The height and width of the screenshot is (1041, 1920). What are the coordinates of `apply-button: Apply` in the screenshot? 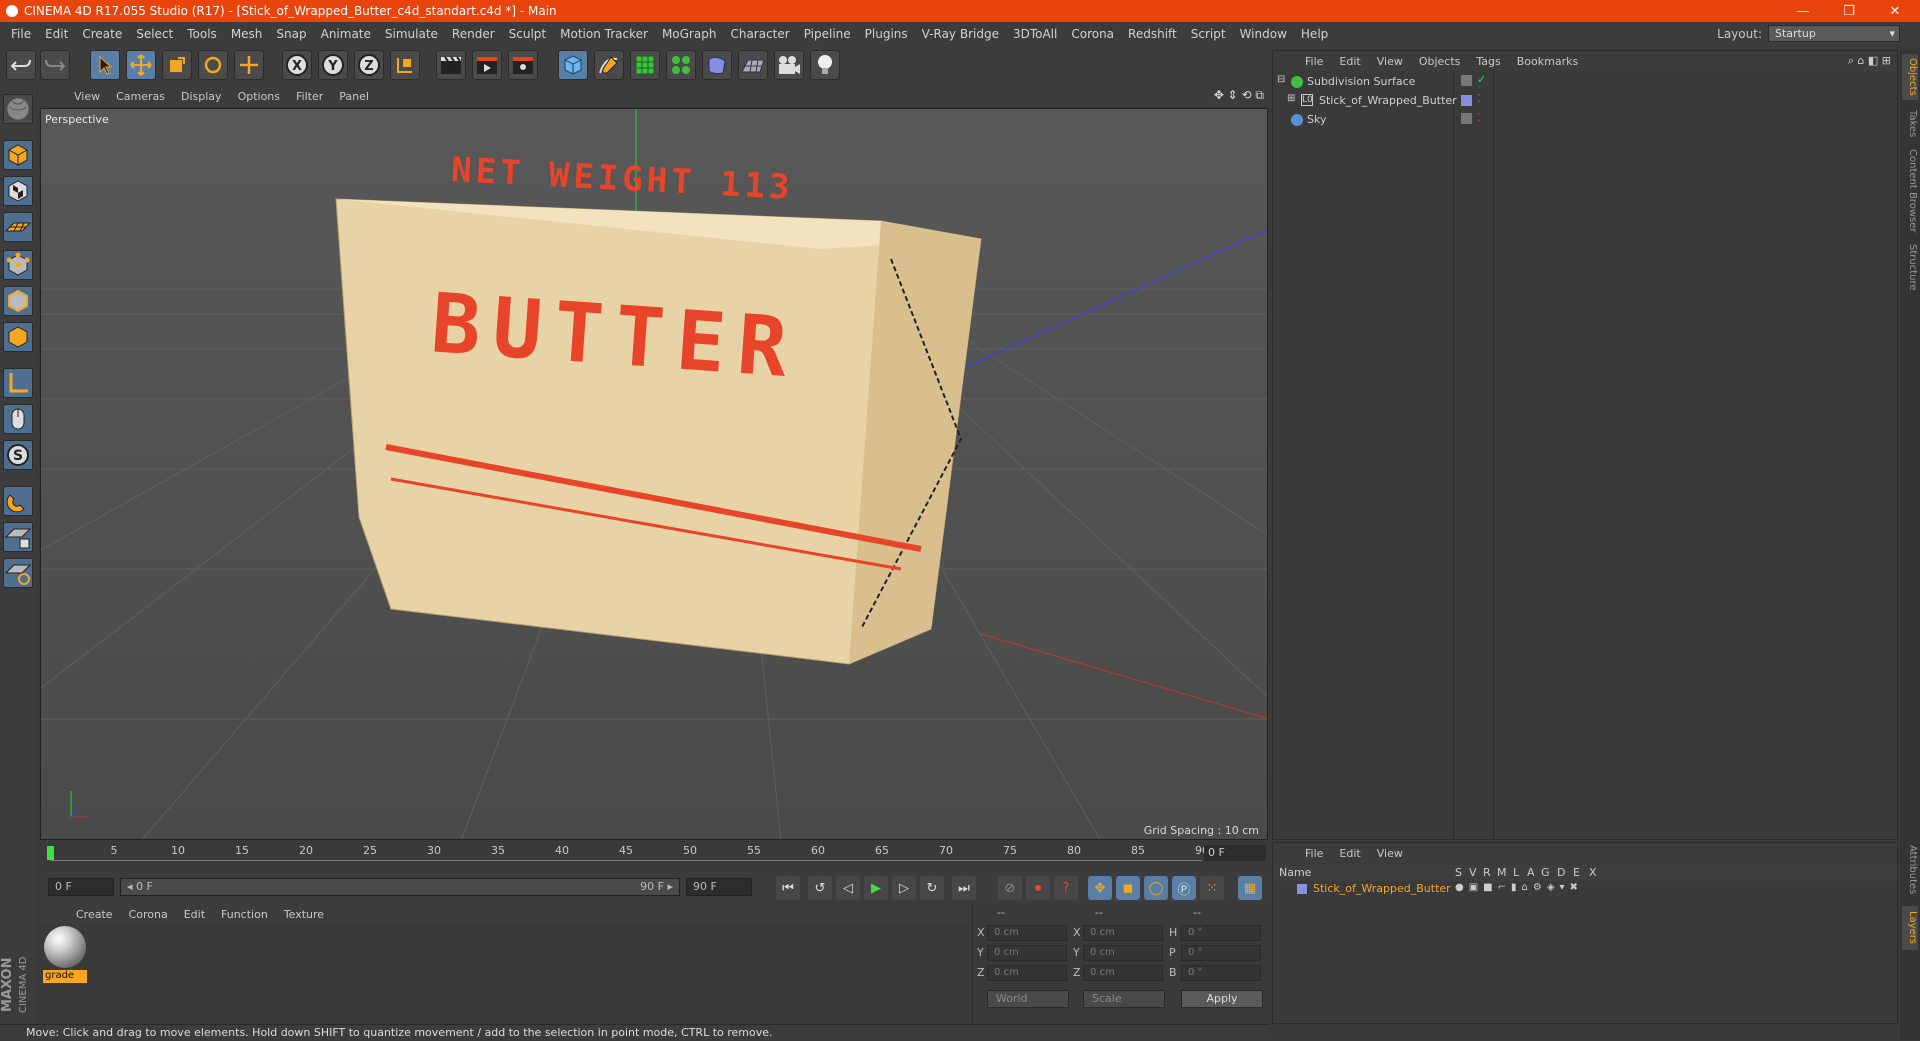 It's located at (1222, 999).